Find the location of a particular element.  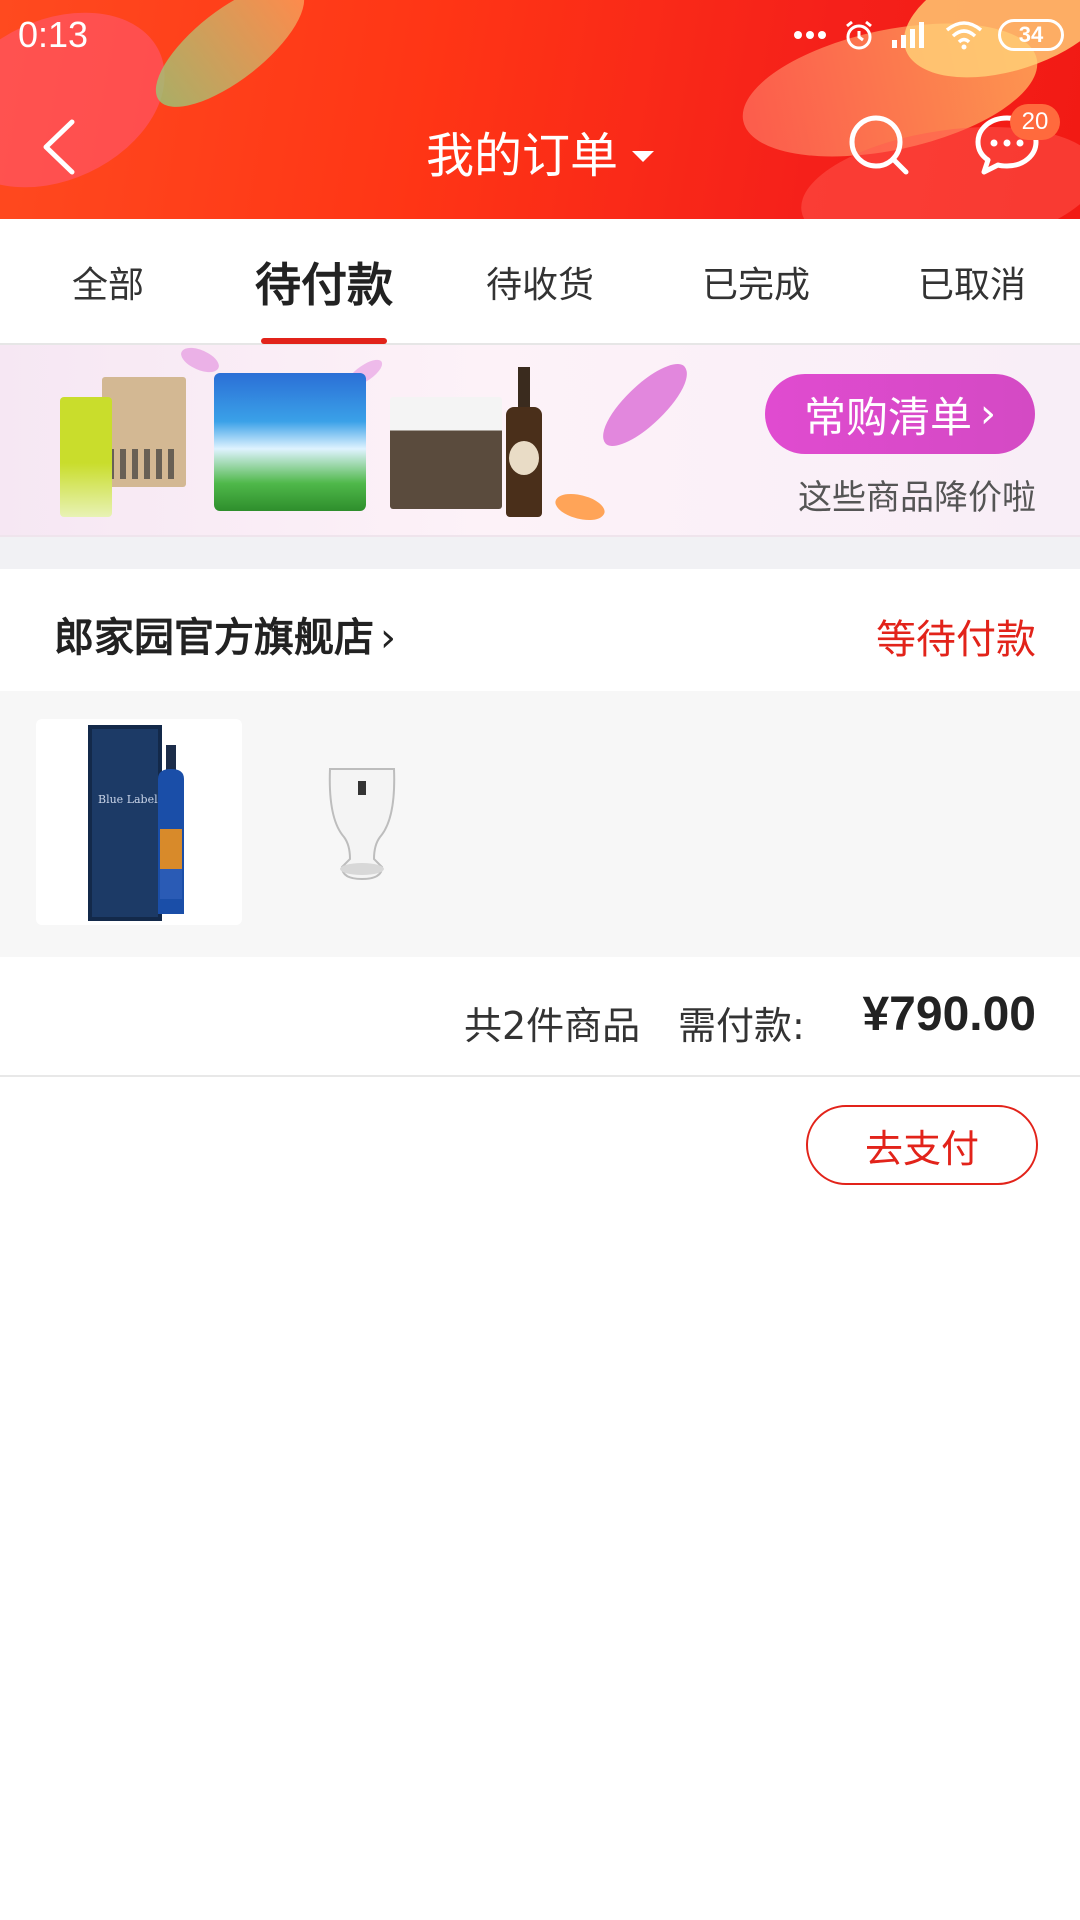

tab-cancelled: 已取消 is located at coordinates (972, 282).